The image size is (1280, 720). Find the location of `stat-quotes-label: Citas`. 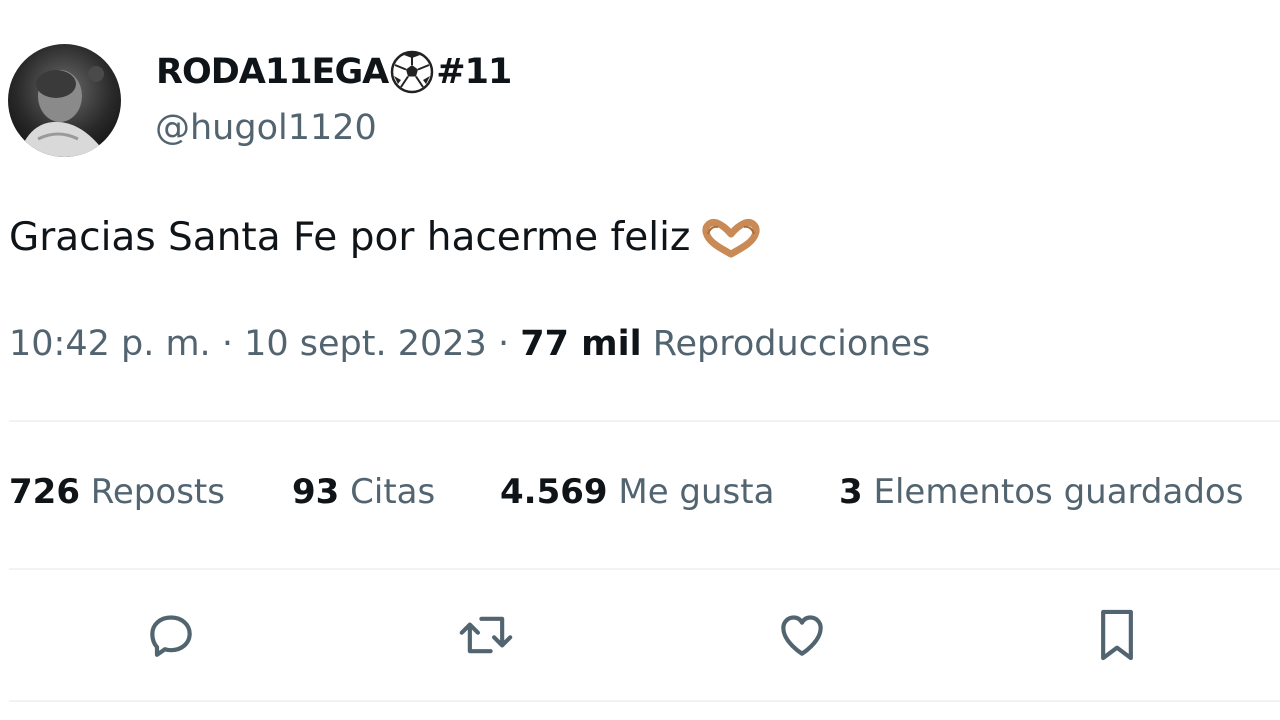

stat-quotes-label: Citas is located at coordinates (393, 492).